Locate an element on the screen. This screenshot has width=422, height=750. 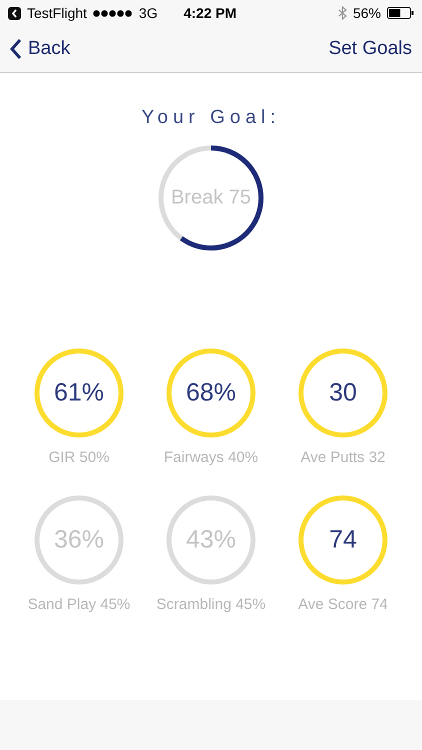
stat-value: 43% is located at coordinates (211, 540).